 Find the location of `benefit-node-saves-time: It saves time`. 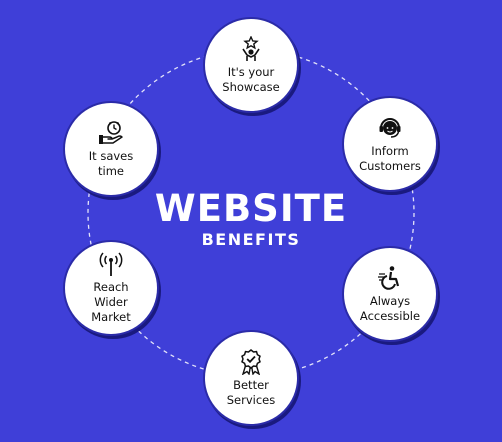

benefit-node-saves-time: It saves time is located at coordinates (111, 149).